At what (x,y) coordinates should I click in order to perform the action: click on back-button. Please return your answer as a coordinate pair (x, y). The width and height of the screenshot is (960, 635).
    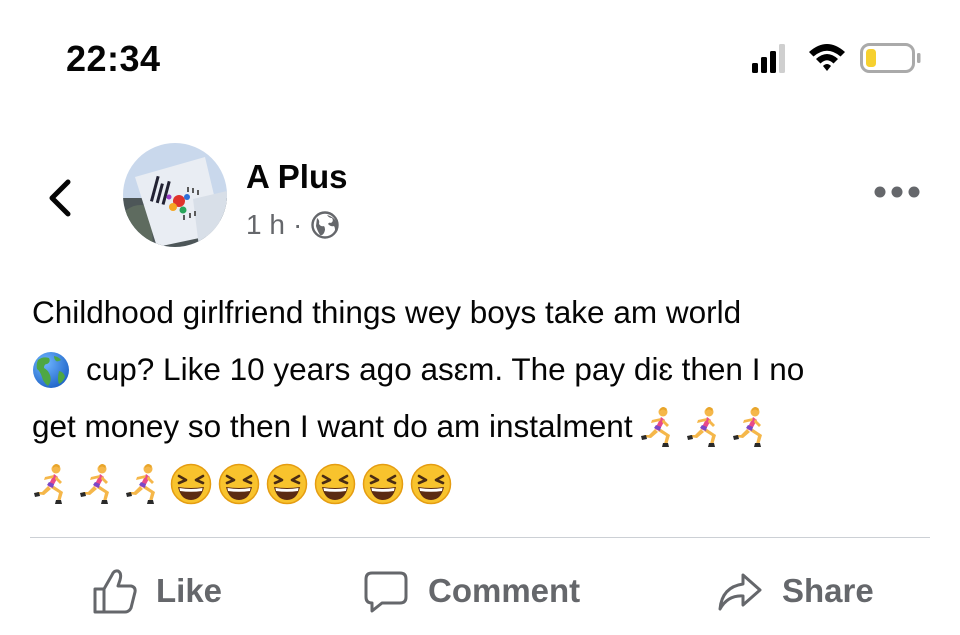
    Looking at the image, I should click on (60, 198).